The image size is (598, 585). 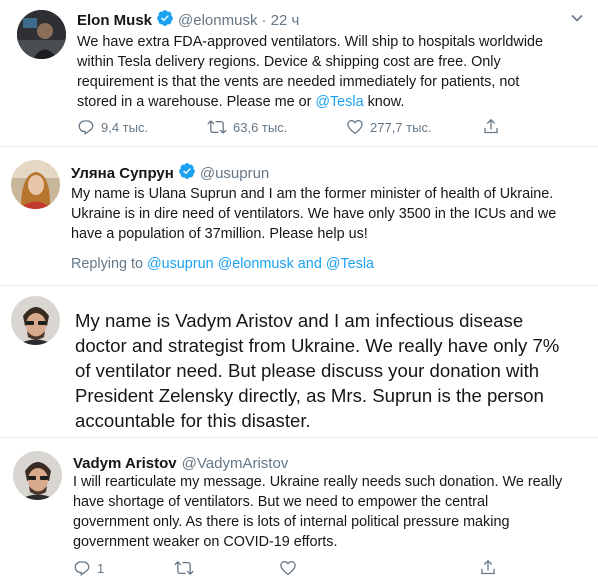 I want to click on reply-button: 1, so click(x=88, y=568).